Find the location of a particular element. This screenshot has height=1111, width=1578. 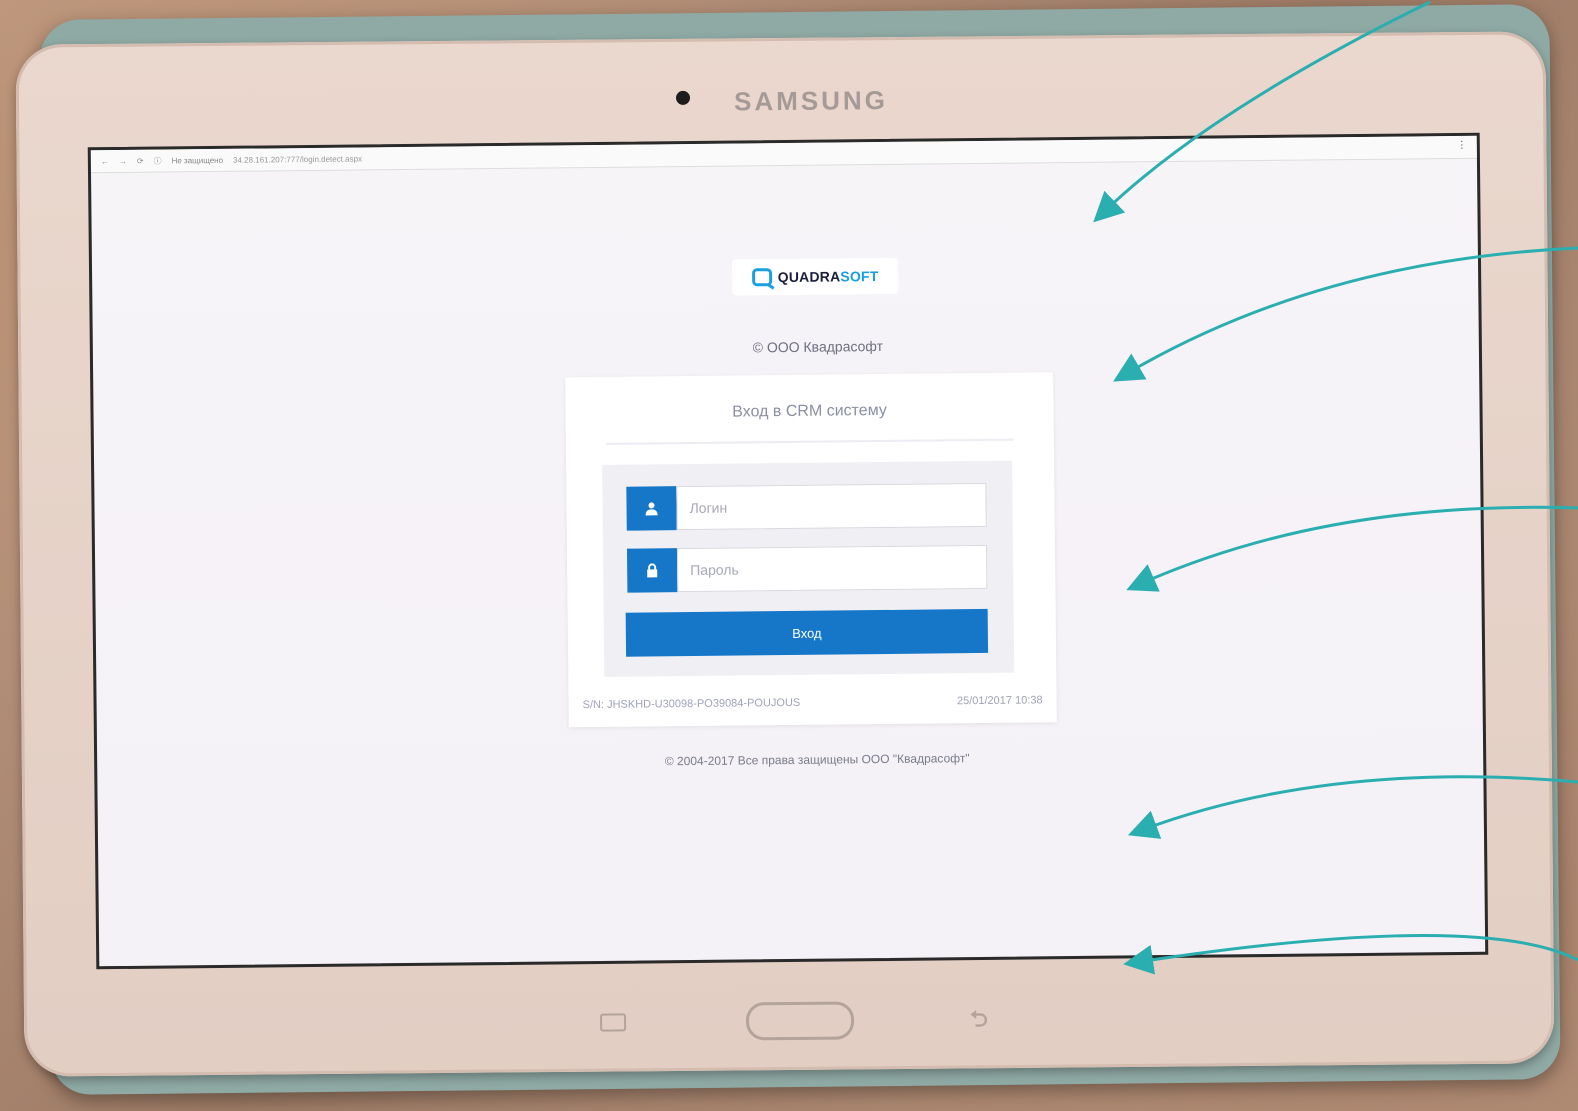

login-form: Вход is located at coordinates (808, 568).